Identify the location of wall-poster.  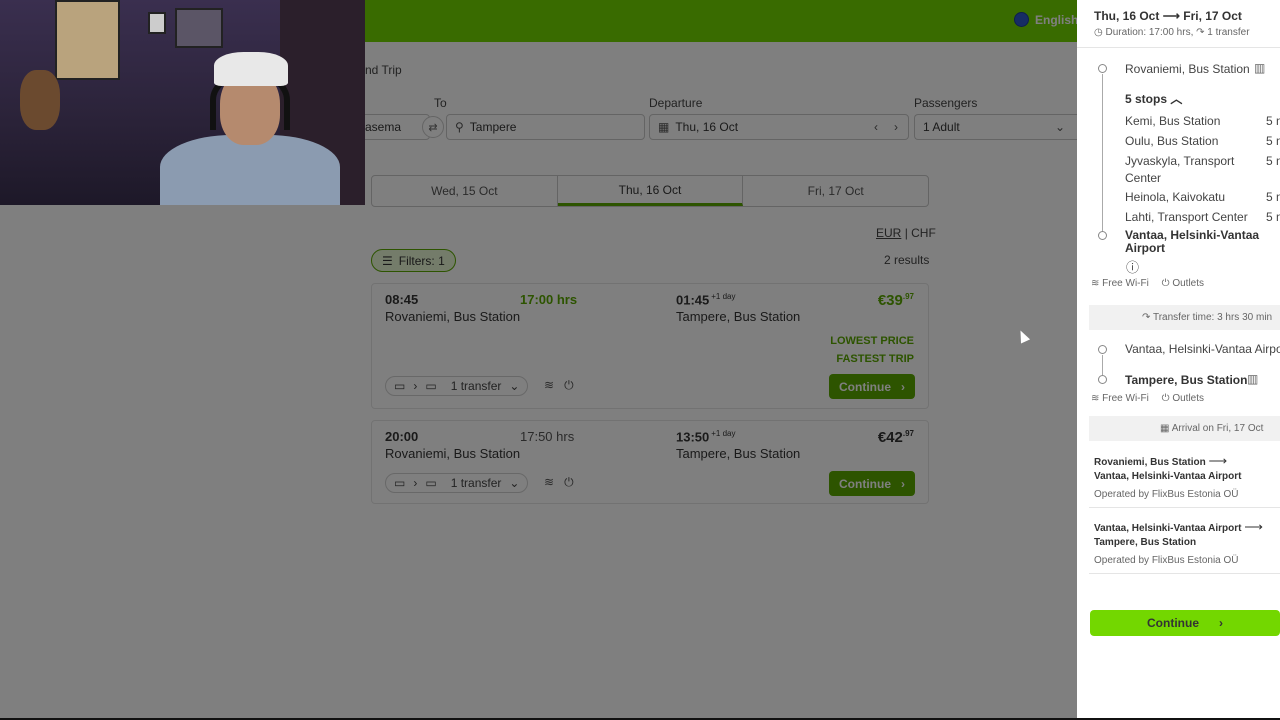
(87, 40).